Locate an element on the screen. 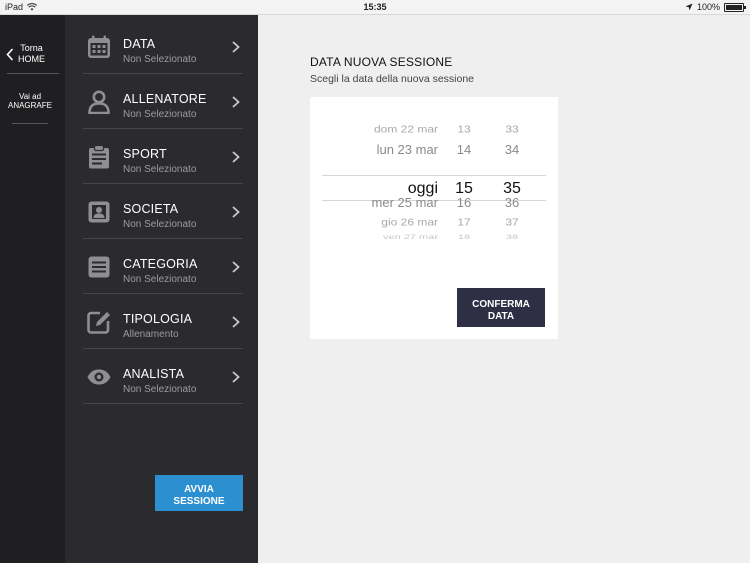  clipboard-icon is located at coordinates (99, 157).